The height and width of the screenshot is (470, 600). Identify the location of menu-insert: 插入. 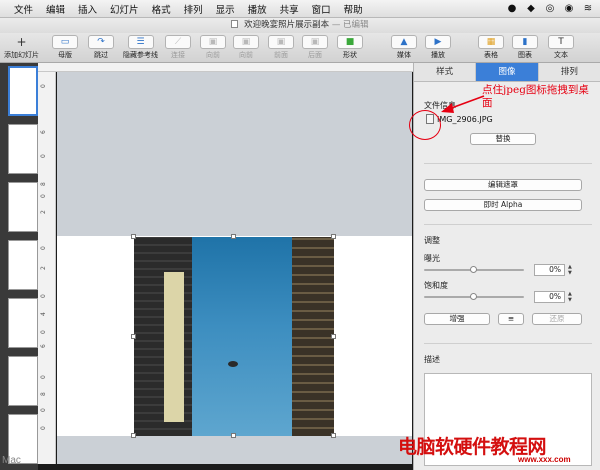
(87, 9).